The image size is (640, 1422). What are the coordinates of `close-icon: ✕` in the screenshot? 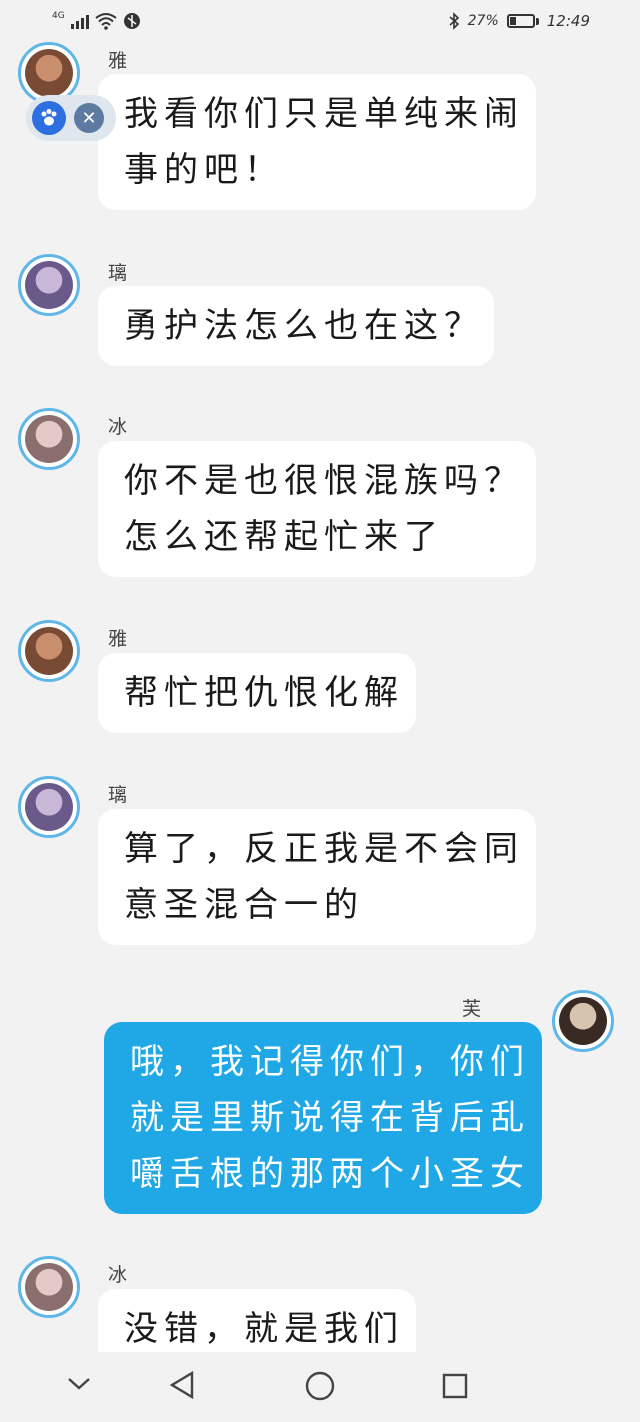 It's located at (89, 118).